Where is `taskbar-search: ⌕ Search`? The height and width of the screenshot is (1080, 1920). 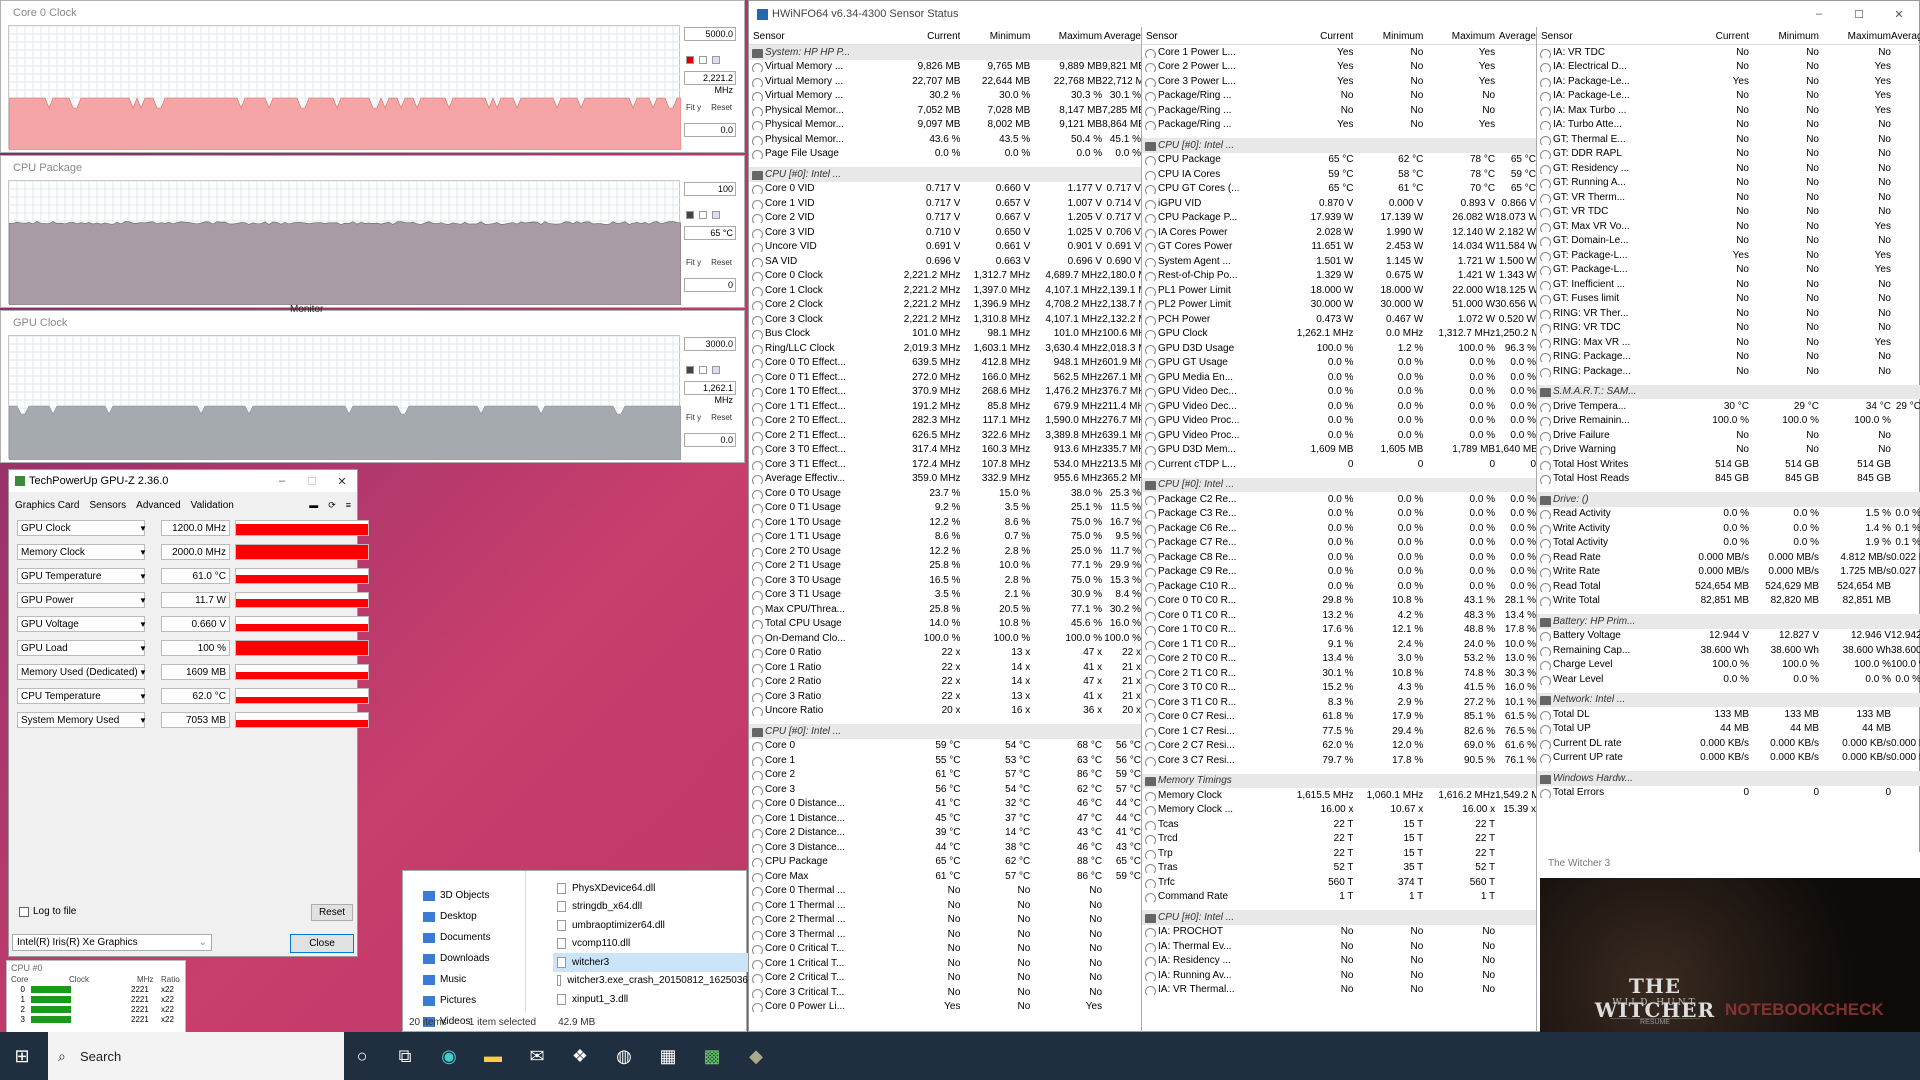
taskbar-search: ⌕ Search is located at coordinates (196, 1056).